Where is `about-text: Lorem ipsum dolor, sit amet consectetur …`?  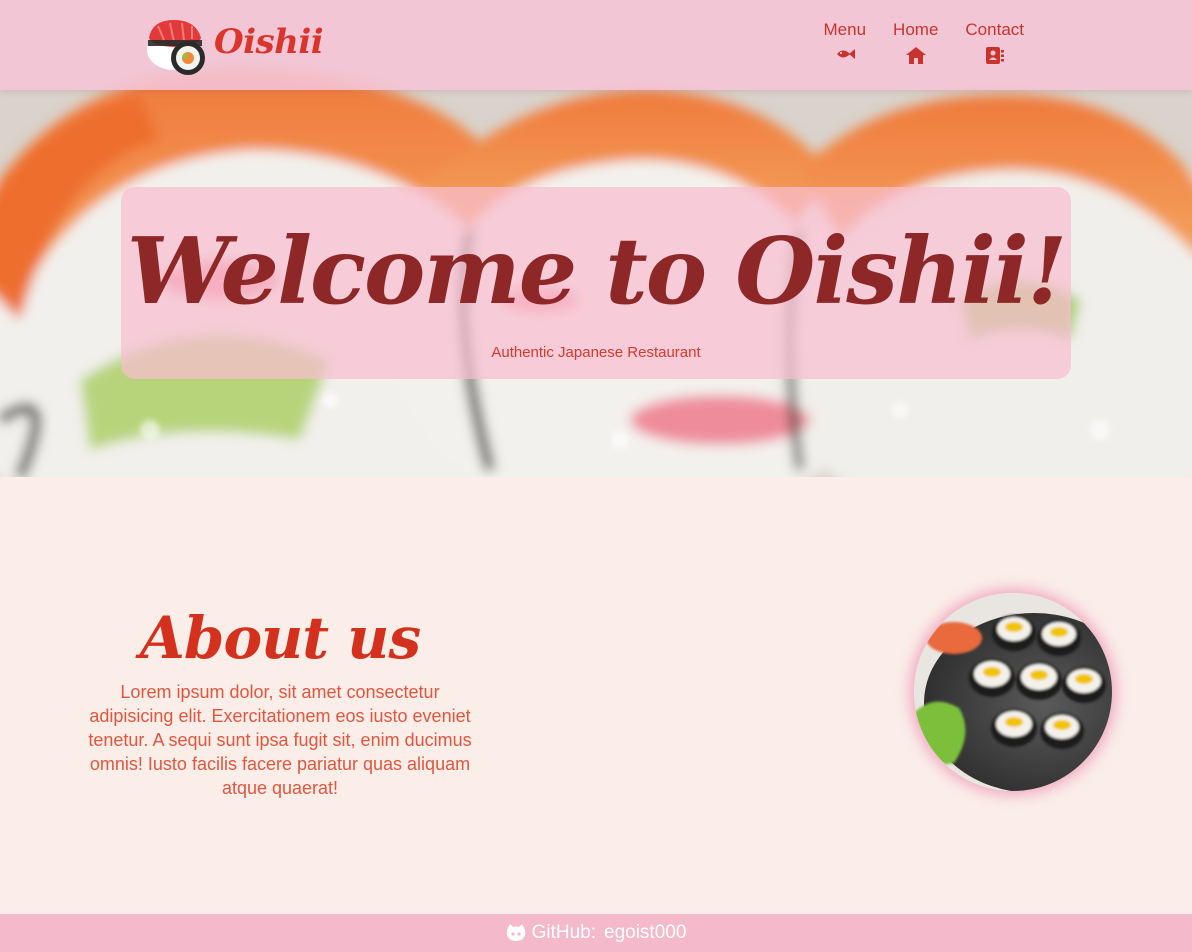
about-text: Lorem ipsum dolor, sit amet consectetur … is located at coordinates (280, 740).